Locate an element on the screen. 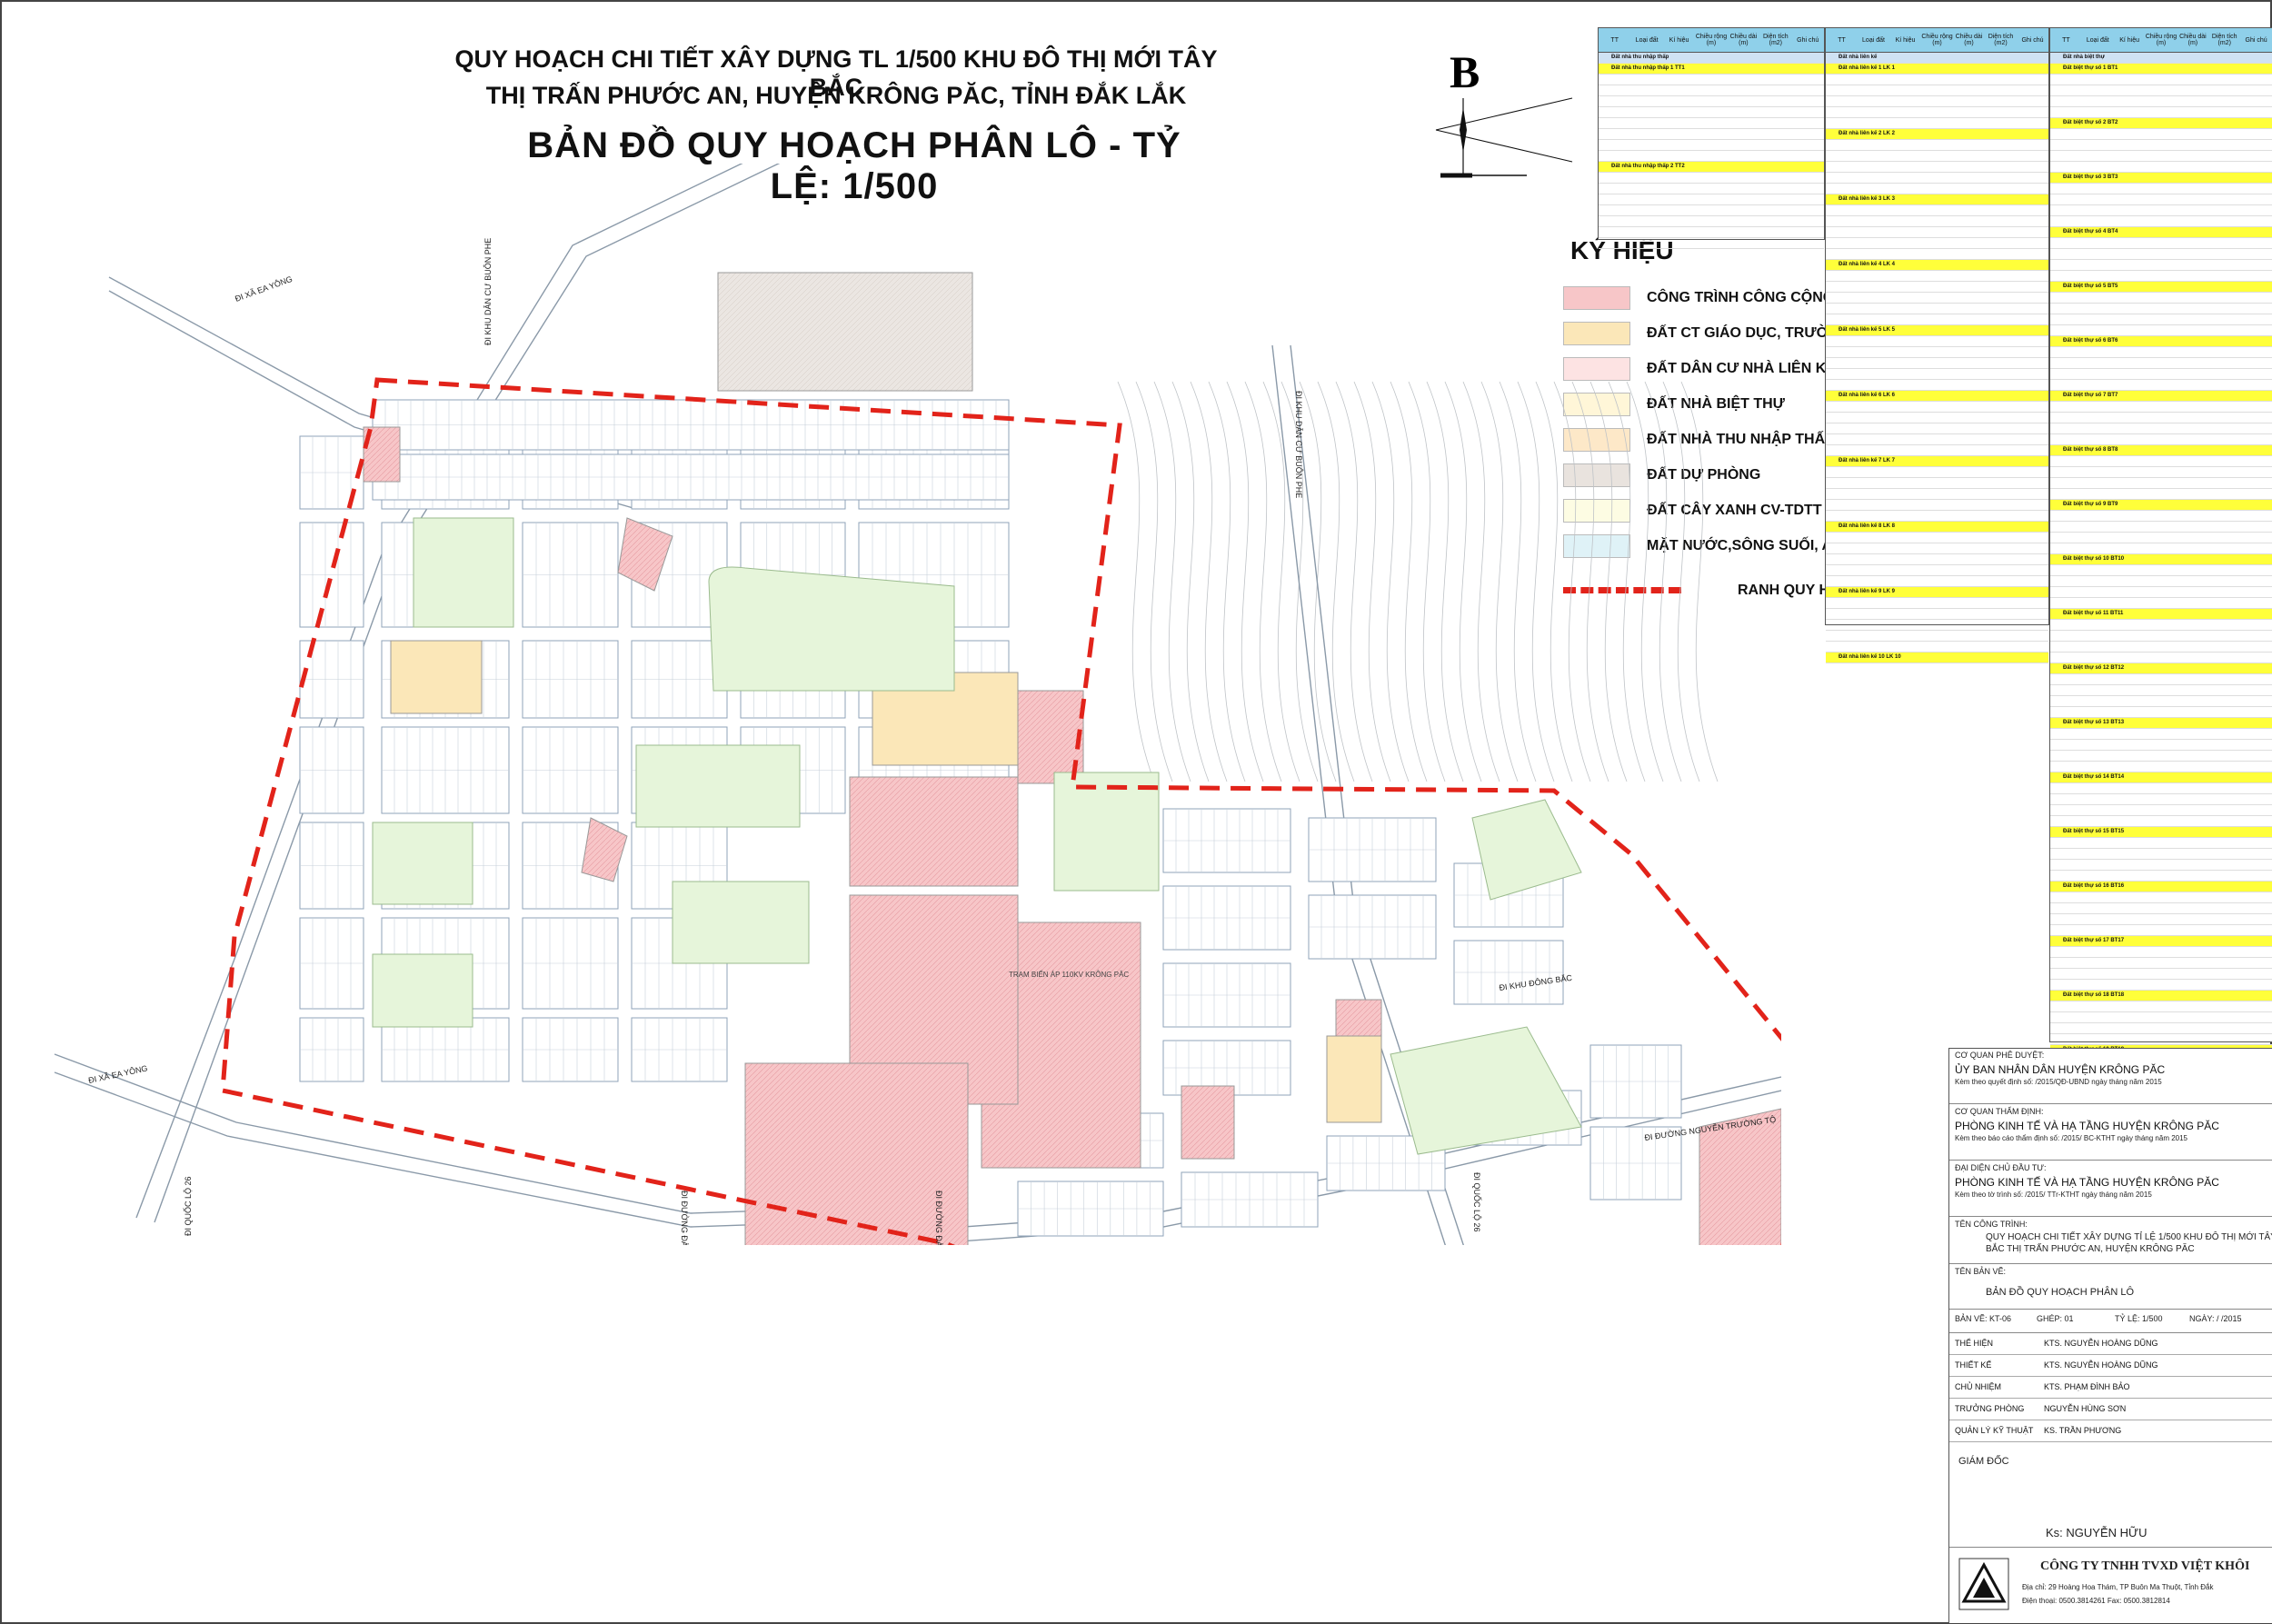  table-group-row: Đất nhà thu nhập thấp 1 TT1 is located at coordinates (1711, 69).